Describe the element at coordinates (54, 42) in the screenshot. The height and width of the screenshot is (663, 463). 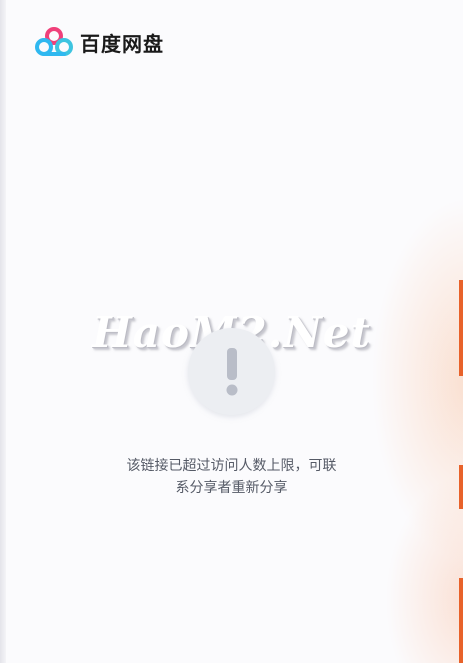
I see `baidu-netdisk-logo-icon` at that location.